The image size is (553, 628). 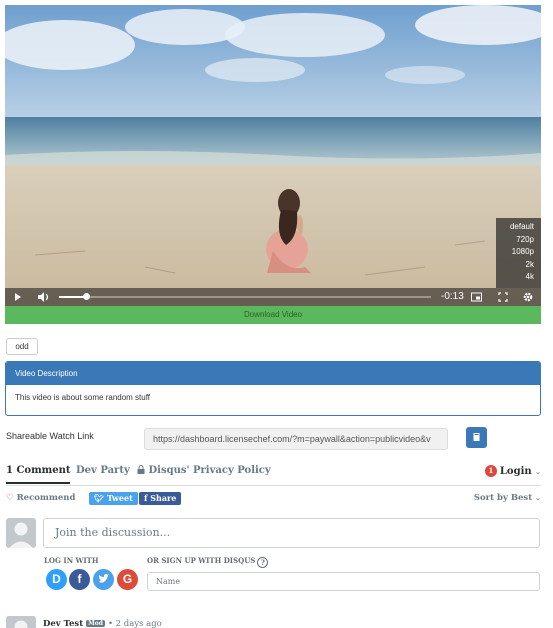 What do you see at coordinates (503, 297) in the screenshot?
I see `fullscreen-icon` at bounding box center [503, 297].